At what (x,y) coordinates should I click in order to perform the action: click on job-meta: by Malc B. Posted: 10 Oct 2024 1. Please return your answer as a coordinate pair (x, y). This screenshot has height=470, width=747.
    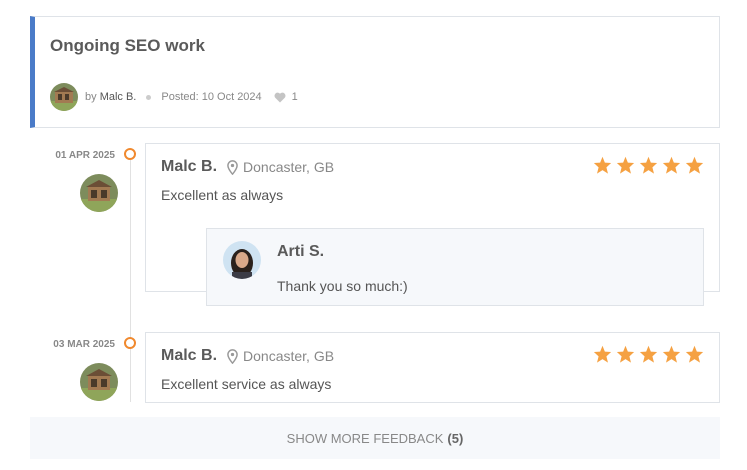
    Looking at the image, I should click on (174, 97).